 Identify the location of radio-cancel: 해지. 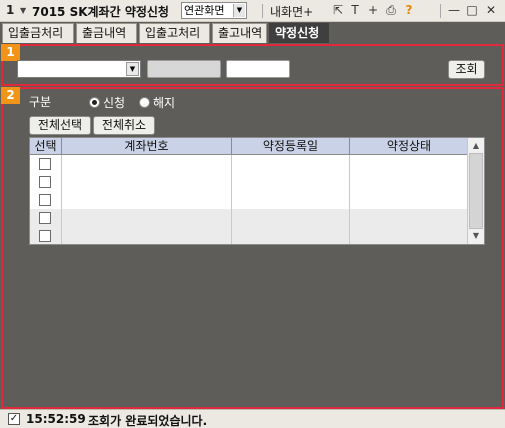
(157, 102).